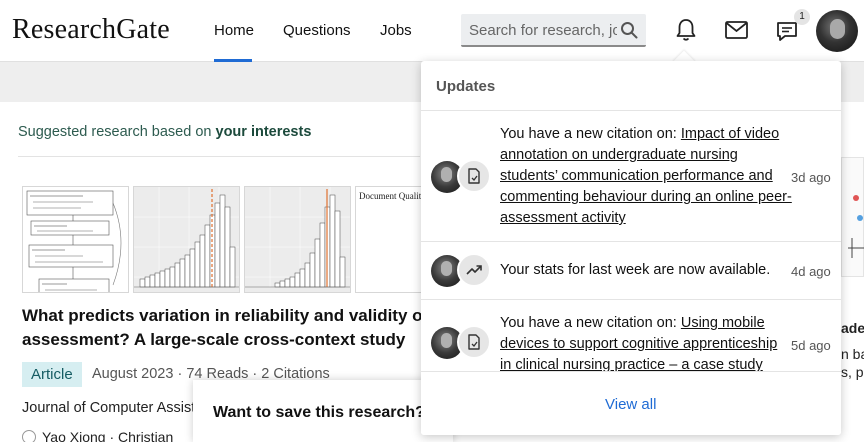  I want to click on right-card-text-2: s, p, so click(852, 372).